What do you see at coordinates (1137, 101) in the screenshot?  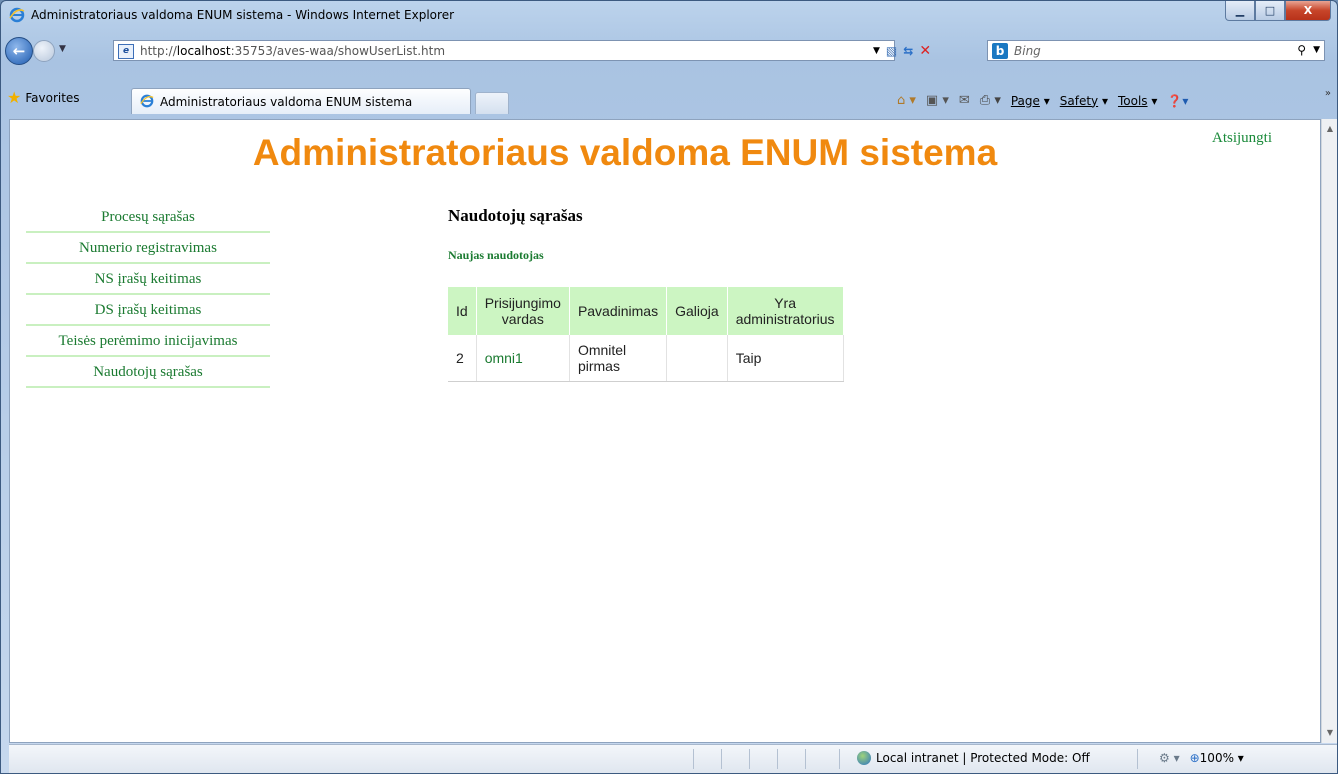 I see `tools-menu: Tools ▾` at bounding box center [1137, 101].